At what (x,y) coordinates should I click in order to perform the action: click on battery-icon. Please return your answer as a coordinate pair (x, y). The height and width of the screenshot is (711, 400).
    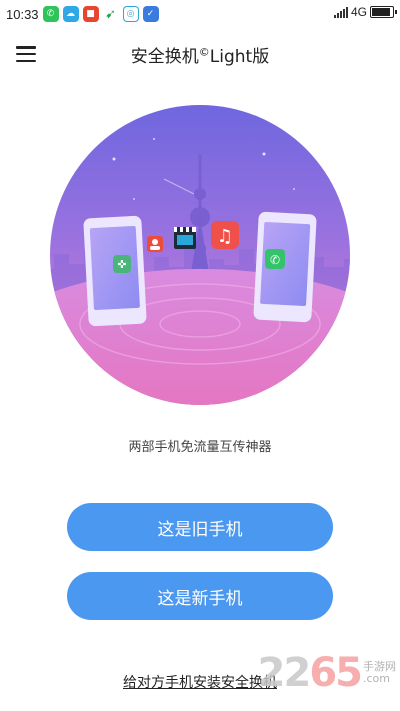
    Looking at the image, I should click on (383, 12).